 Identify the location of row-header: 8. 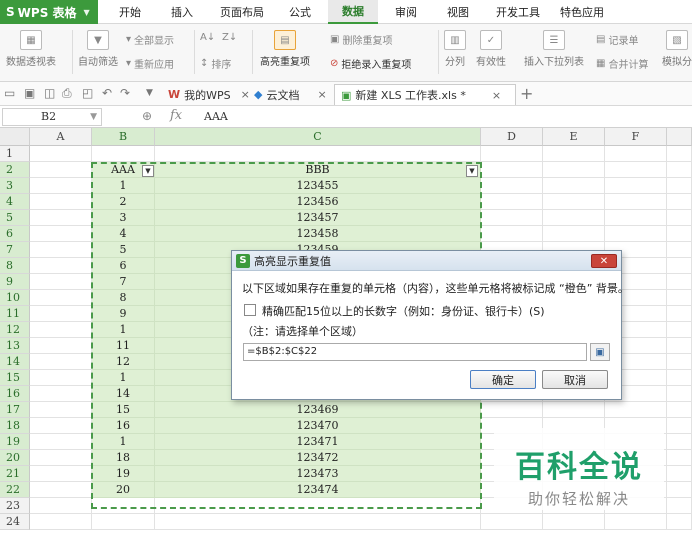
(15, 266).